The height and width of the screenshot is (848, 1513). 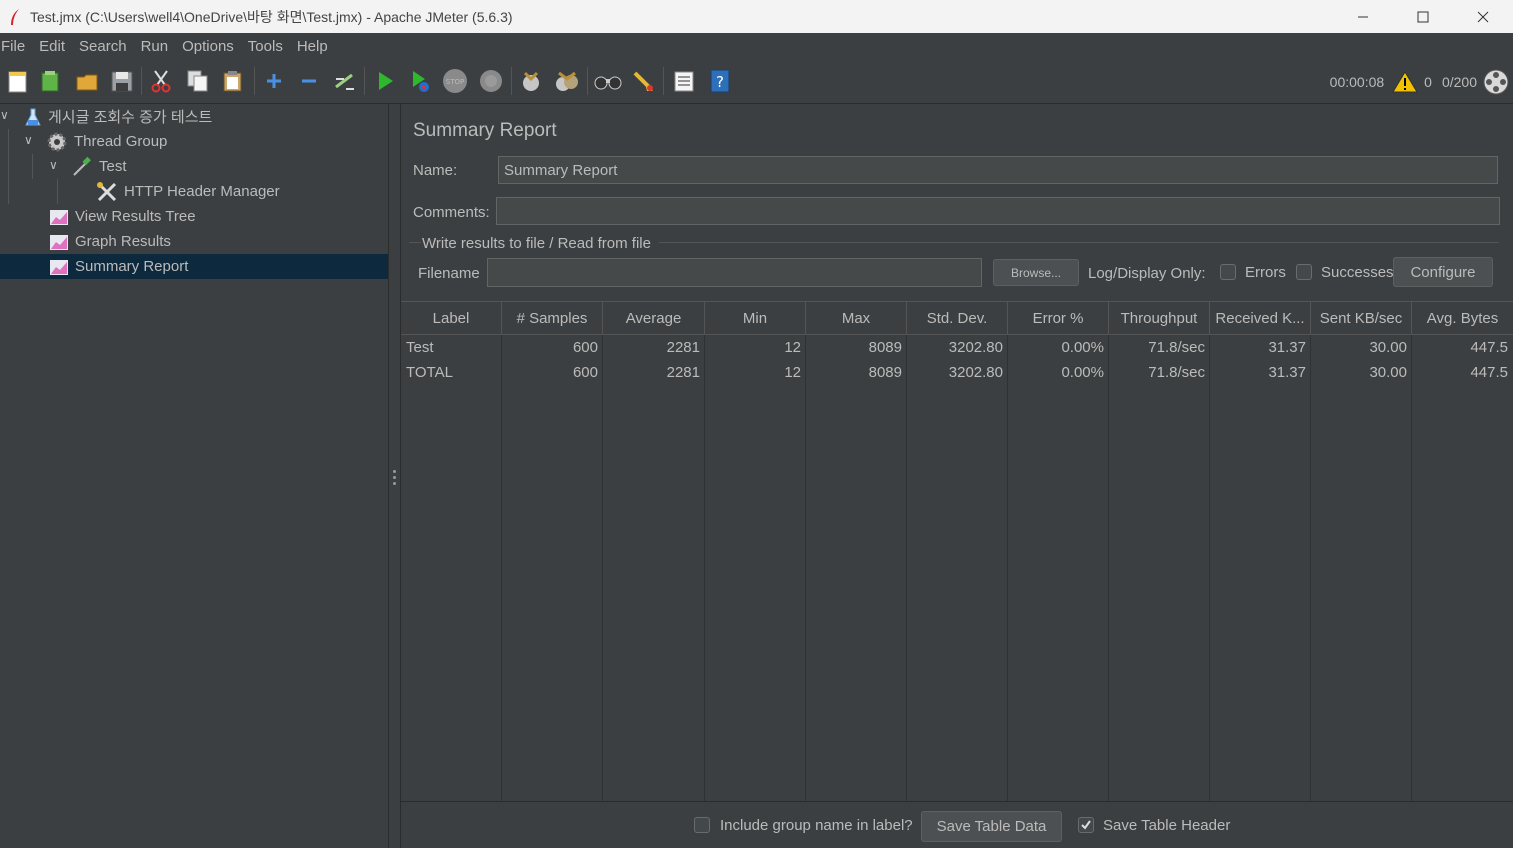 What do you see at coordinates (16, 46) in the screenshot?
I see `menu-file: File` at bounding box center [16, 46].